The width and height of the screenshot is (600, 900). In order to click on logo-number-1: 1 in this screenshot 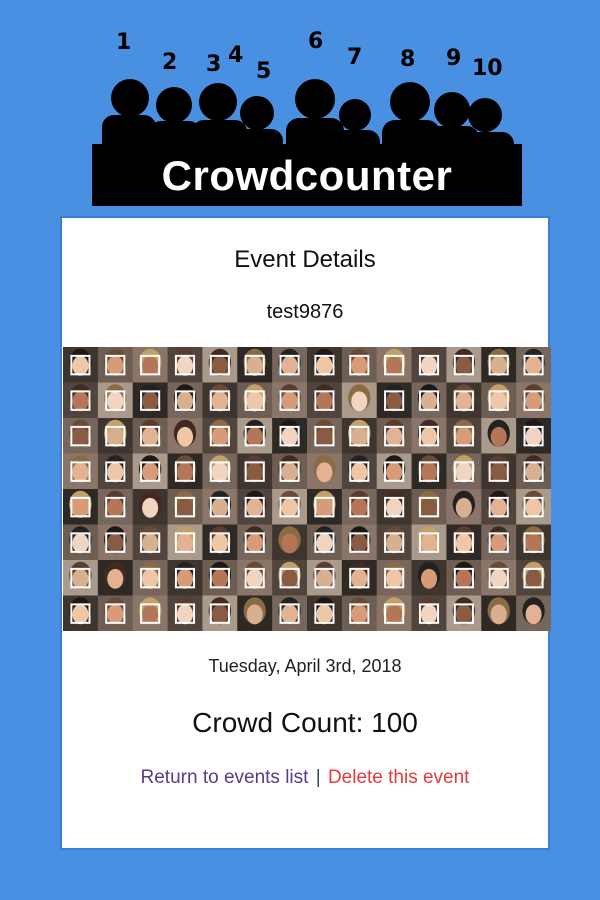, I will do `click(123, 42)`.